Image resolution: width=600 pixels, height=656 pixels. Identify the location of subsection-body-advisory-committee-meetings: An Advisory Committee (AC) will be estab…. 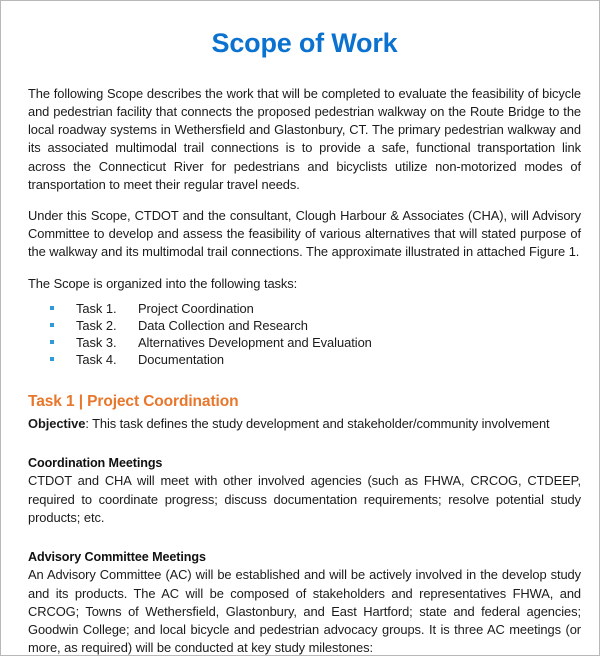
(304, 611).